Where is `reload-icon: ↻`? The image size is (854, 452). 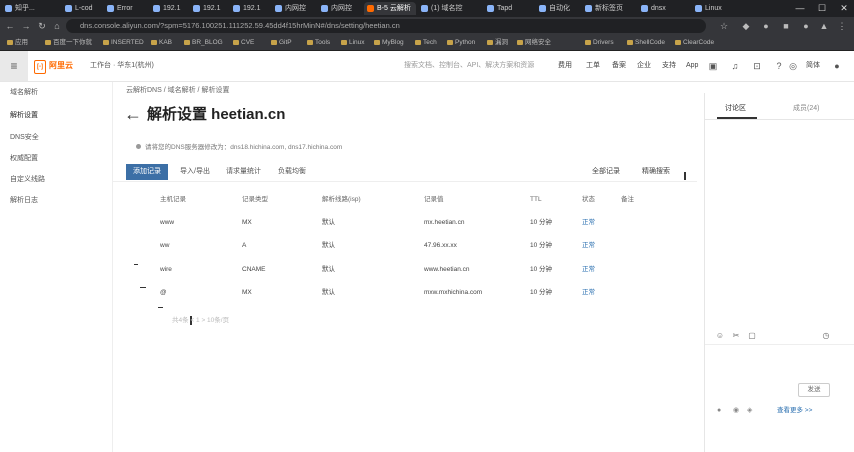
reload-icon: ↻ is located at coordinates (42, 26).